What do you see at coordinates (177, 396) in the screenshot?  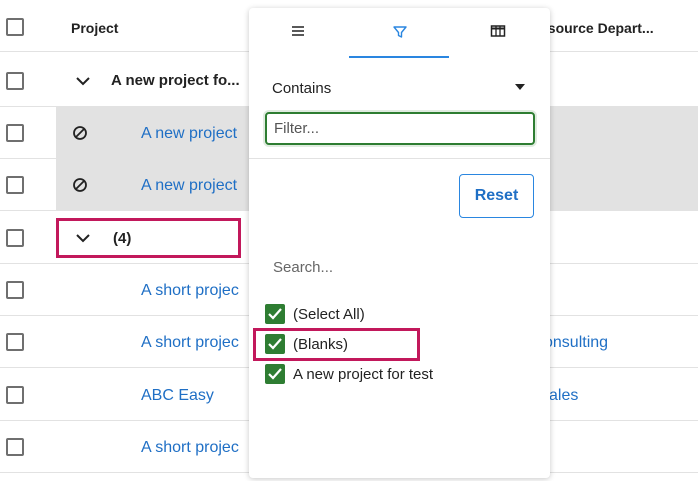 I see `project-link: ABC Easy` at bounding box center [177, 396].